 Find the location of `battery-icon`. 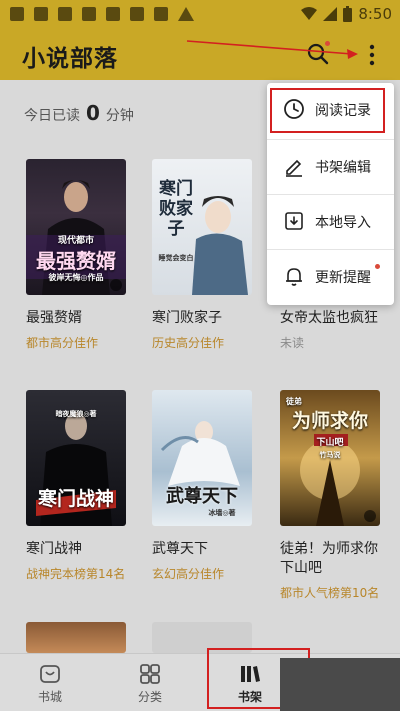

battery-icon is located at coordinates (348, 14).